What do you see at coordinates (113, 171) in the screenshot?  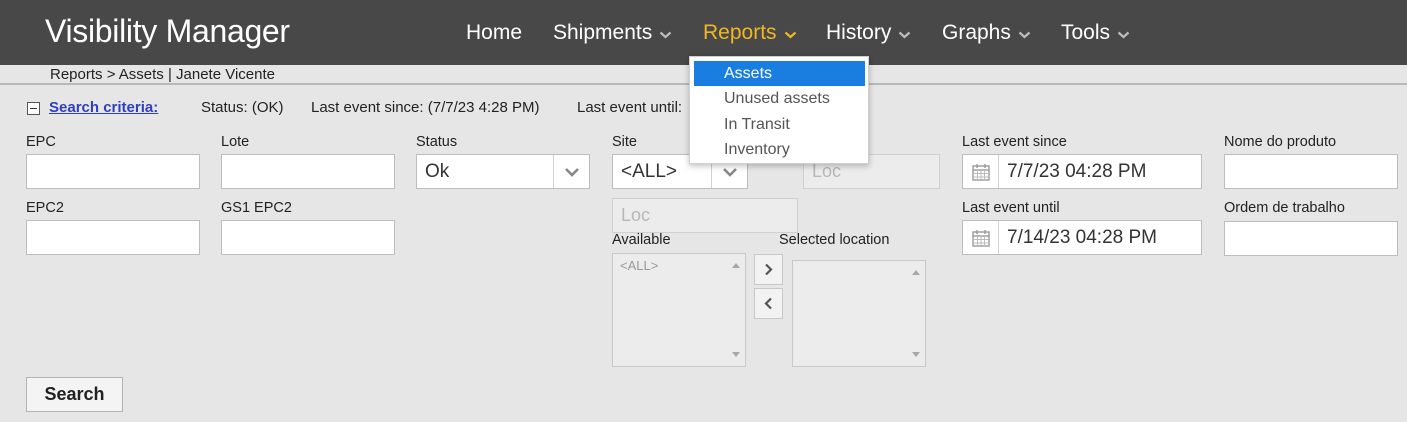 I see `epc-input` at bounding box center [113, 171].